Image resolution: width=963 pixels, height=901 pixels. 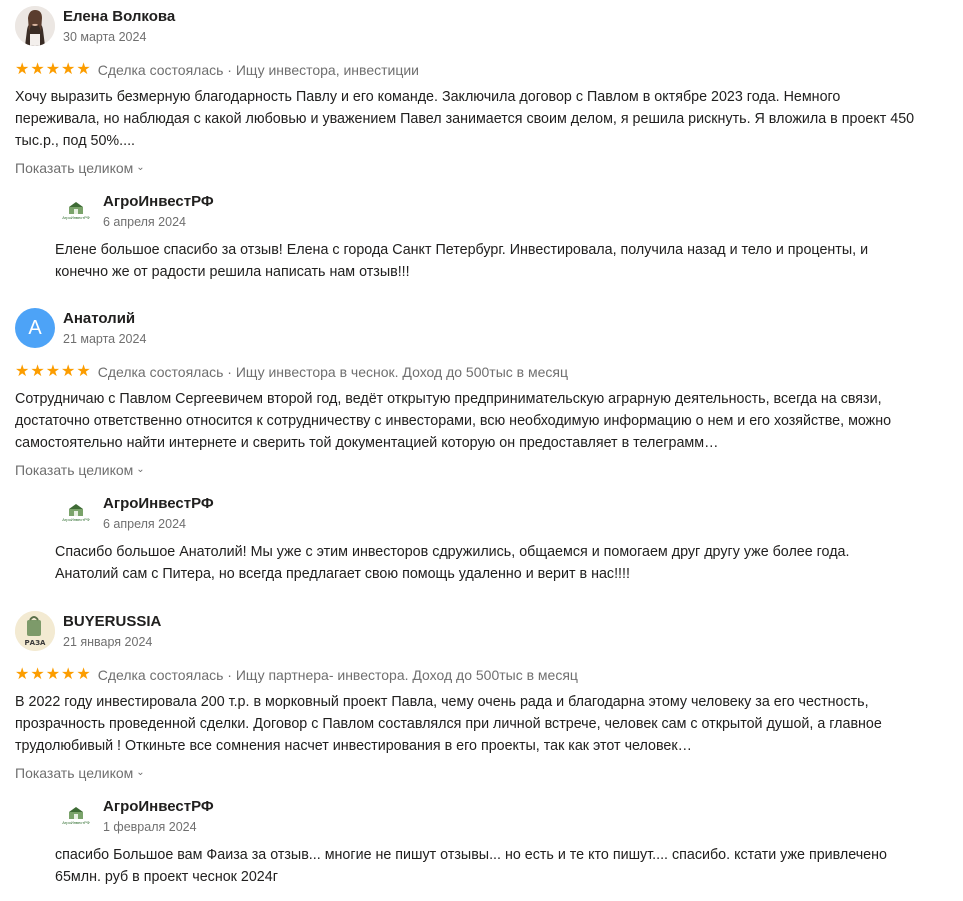 I want to click on review-date: 21 января 2024, so click(x=108, y=641).